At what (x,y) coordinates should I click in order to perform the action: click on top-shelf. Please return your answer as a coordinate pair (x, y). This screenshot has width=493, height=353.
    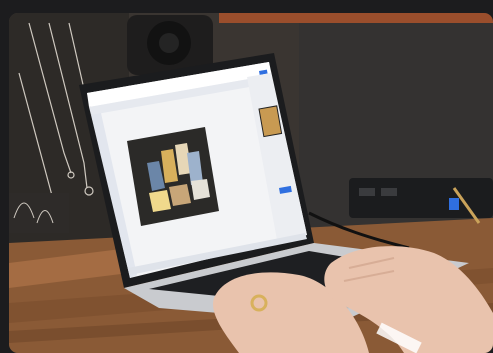
    Looking at the image, I should click on (356, 18).